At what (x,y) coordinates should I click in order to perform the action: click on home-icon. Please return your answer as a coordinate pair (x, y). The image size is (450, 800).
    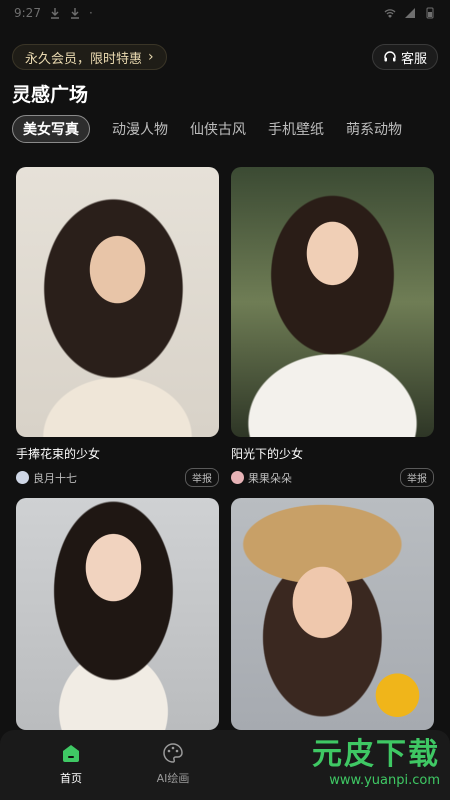
    Looking at the image, I should click on (71, 753).